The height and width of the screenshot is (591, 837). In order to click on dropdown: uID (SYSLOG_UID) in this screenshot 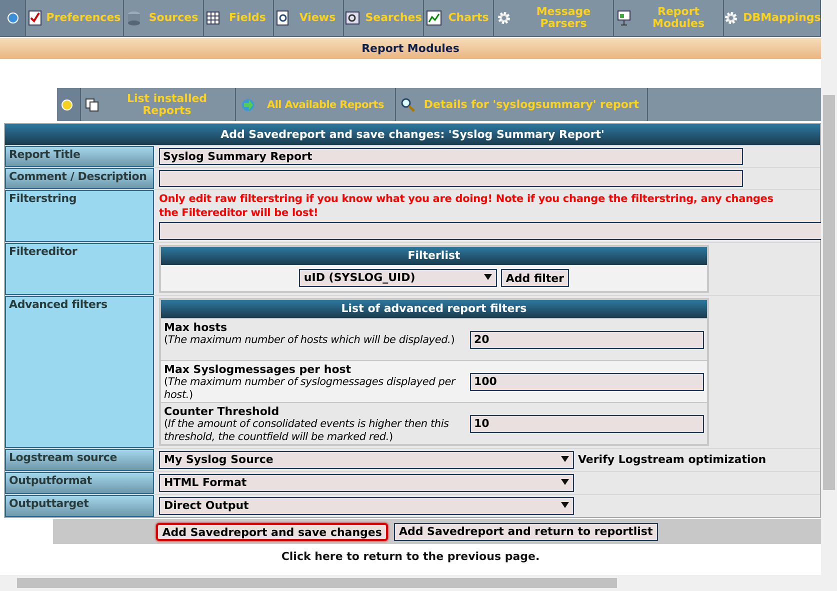, I will do `click(397, 278)`.